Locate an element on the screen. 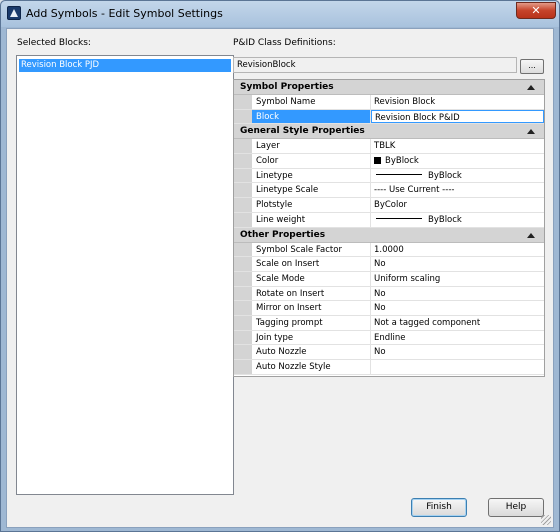  property-value: Uniform scaling is located at coordinates (457, 279).